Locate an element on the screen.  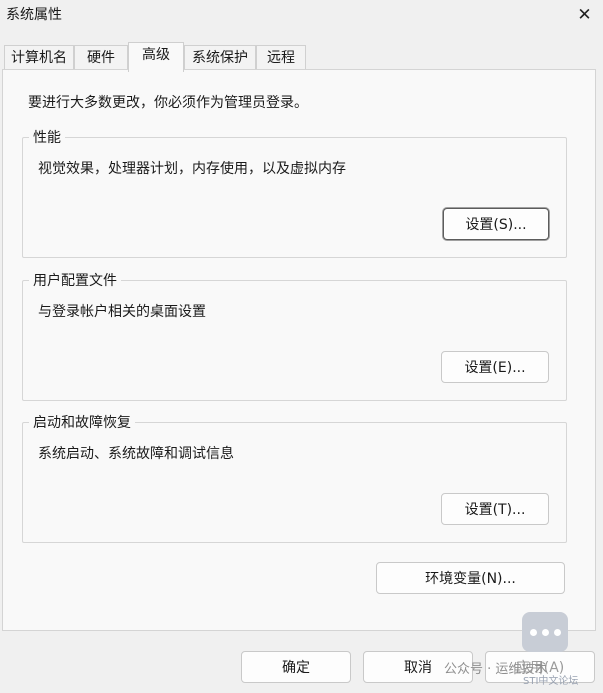
tab-bar: 计算机名 硬件 高级 系统保护 远程 is located at coordinates (301, 57).